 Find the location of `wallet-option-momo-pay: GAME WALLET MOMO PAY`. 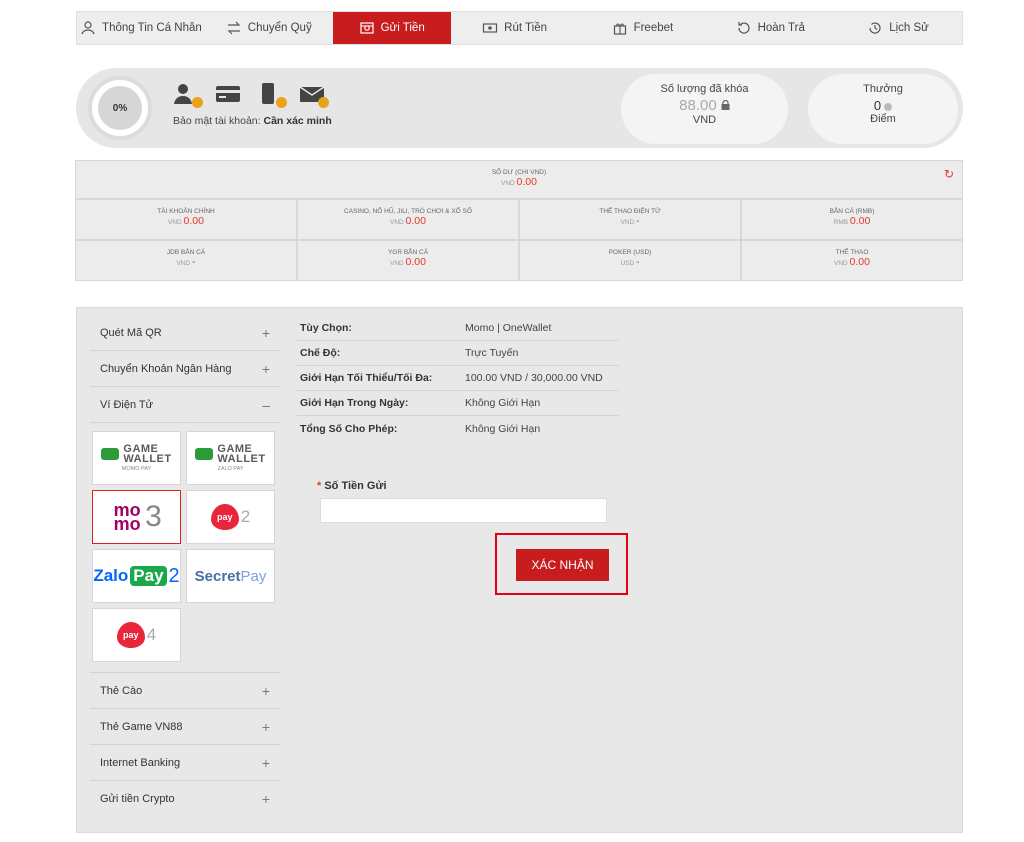

wallet-option-momo-pay: GAME WALLET MOMO PAY is located at coordinates (136, 458).